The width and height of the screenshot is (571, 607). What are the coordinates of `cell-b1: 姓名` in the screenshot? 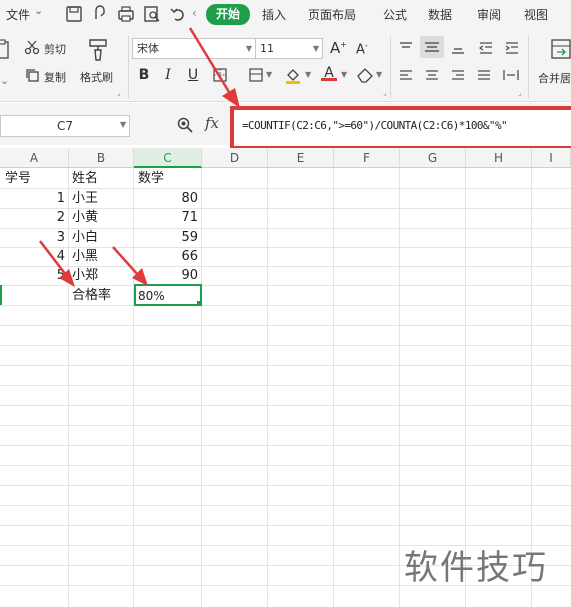 It's located at (102, 179).